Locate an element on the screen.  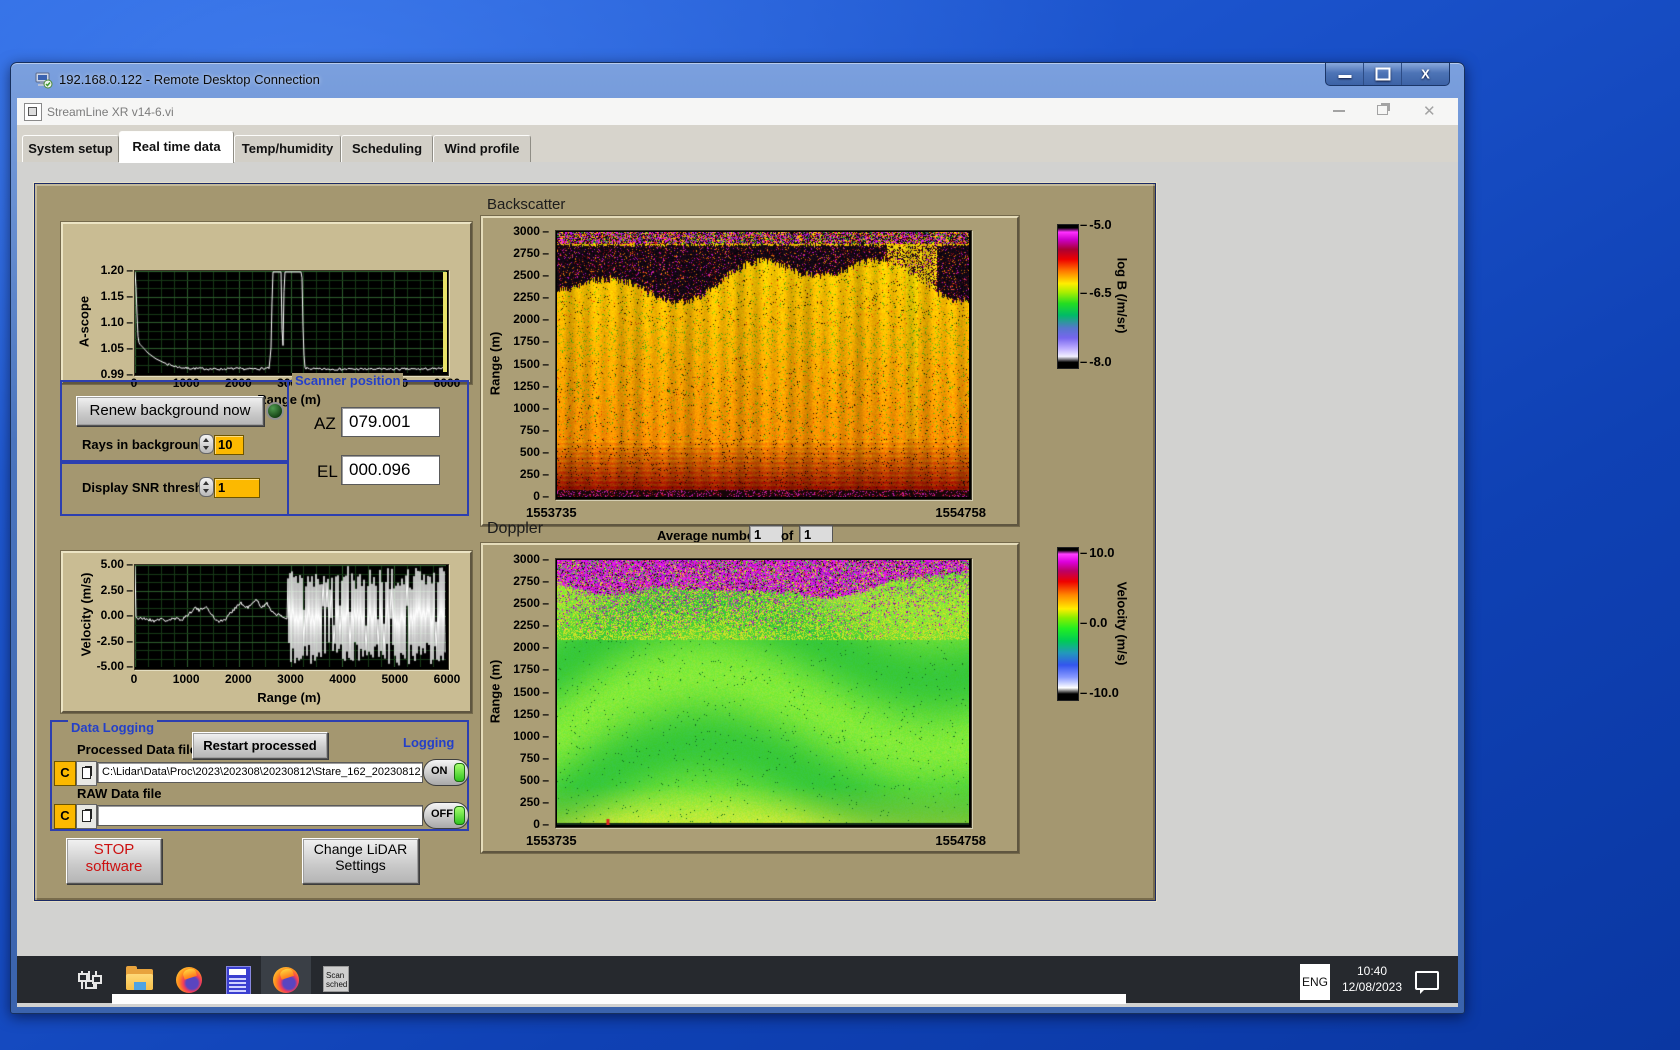
clock-time: 10:40 is located at coordinates (1372, 971).